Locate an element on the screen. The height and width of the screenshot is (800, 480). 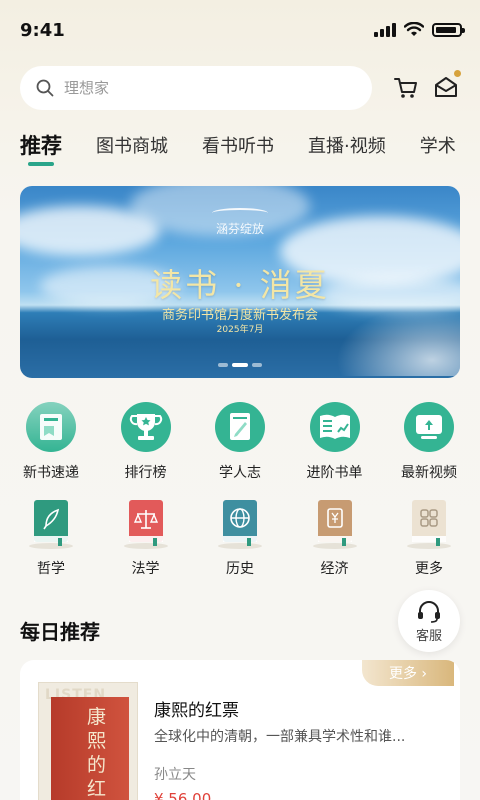
category-economy: 经济 is located at coordinates (335, 544).